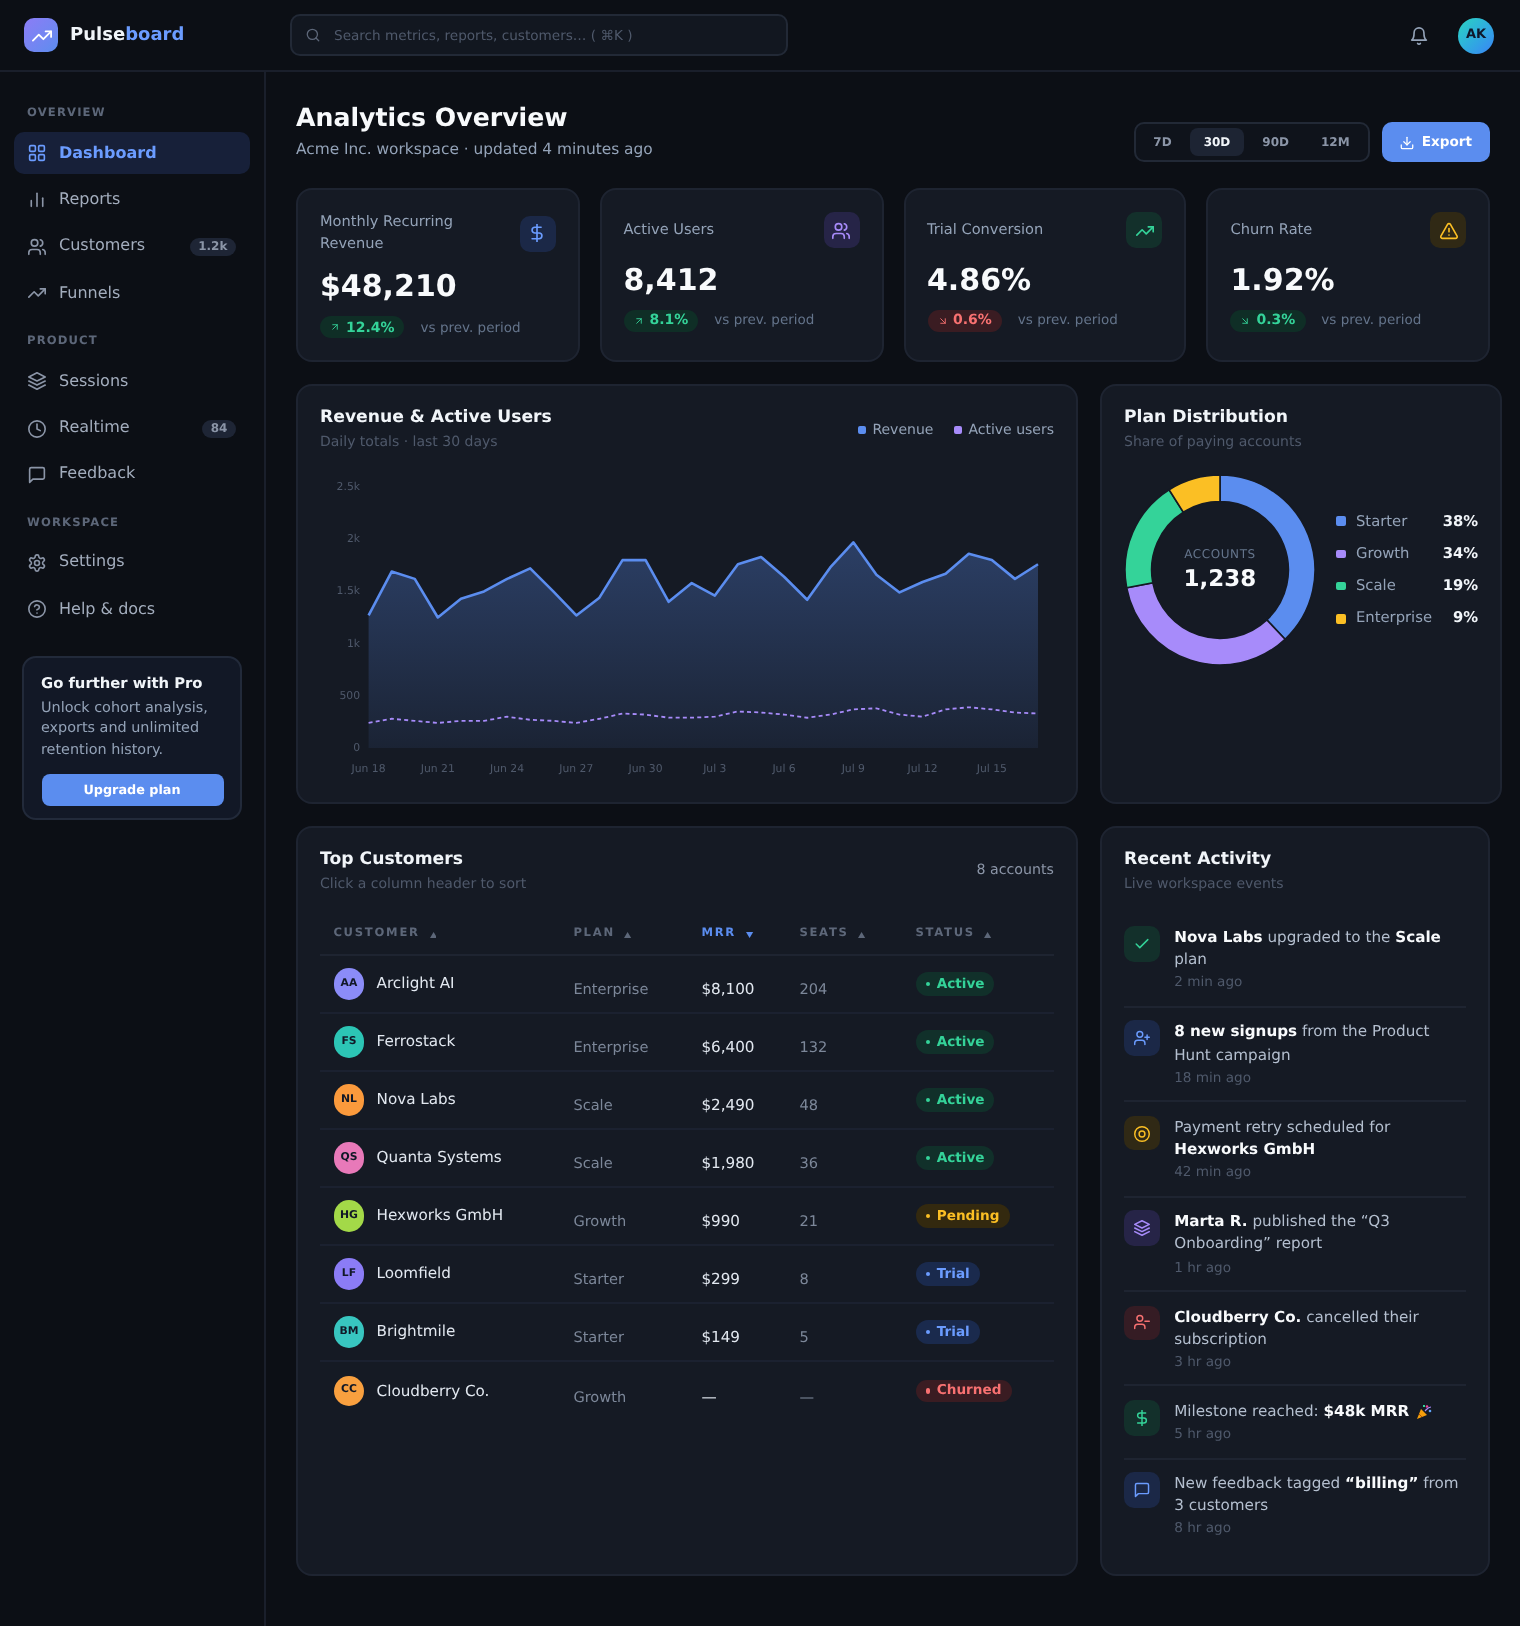 The width and height of the screenshot is (1520, 1626). Describe the element at coordinates (1142, 1323) in the screenshot. I see `user-minus-icon` at that location.